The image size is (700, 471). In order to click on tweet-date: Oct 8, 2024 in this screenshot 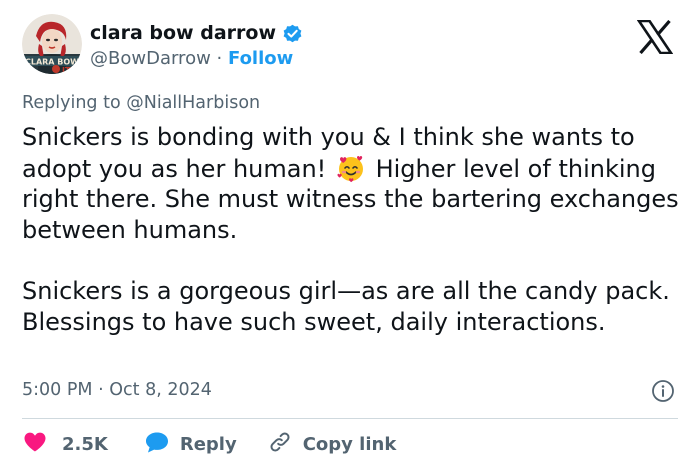, I will do `click(160, 390)`.